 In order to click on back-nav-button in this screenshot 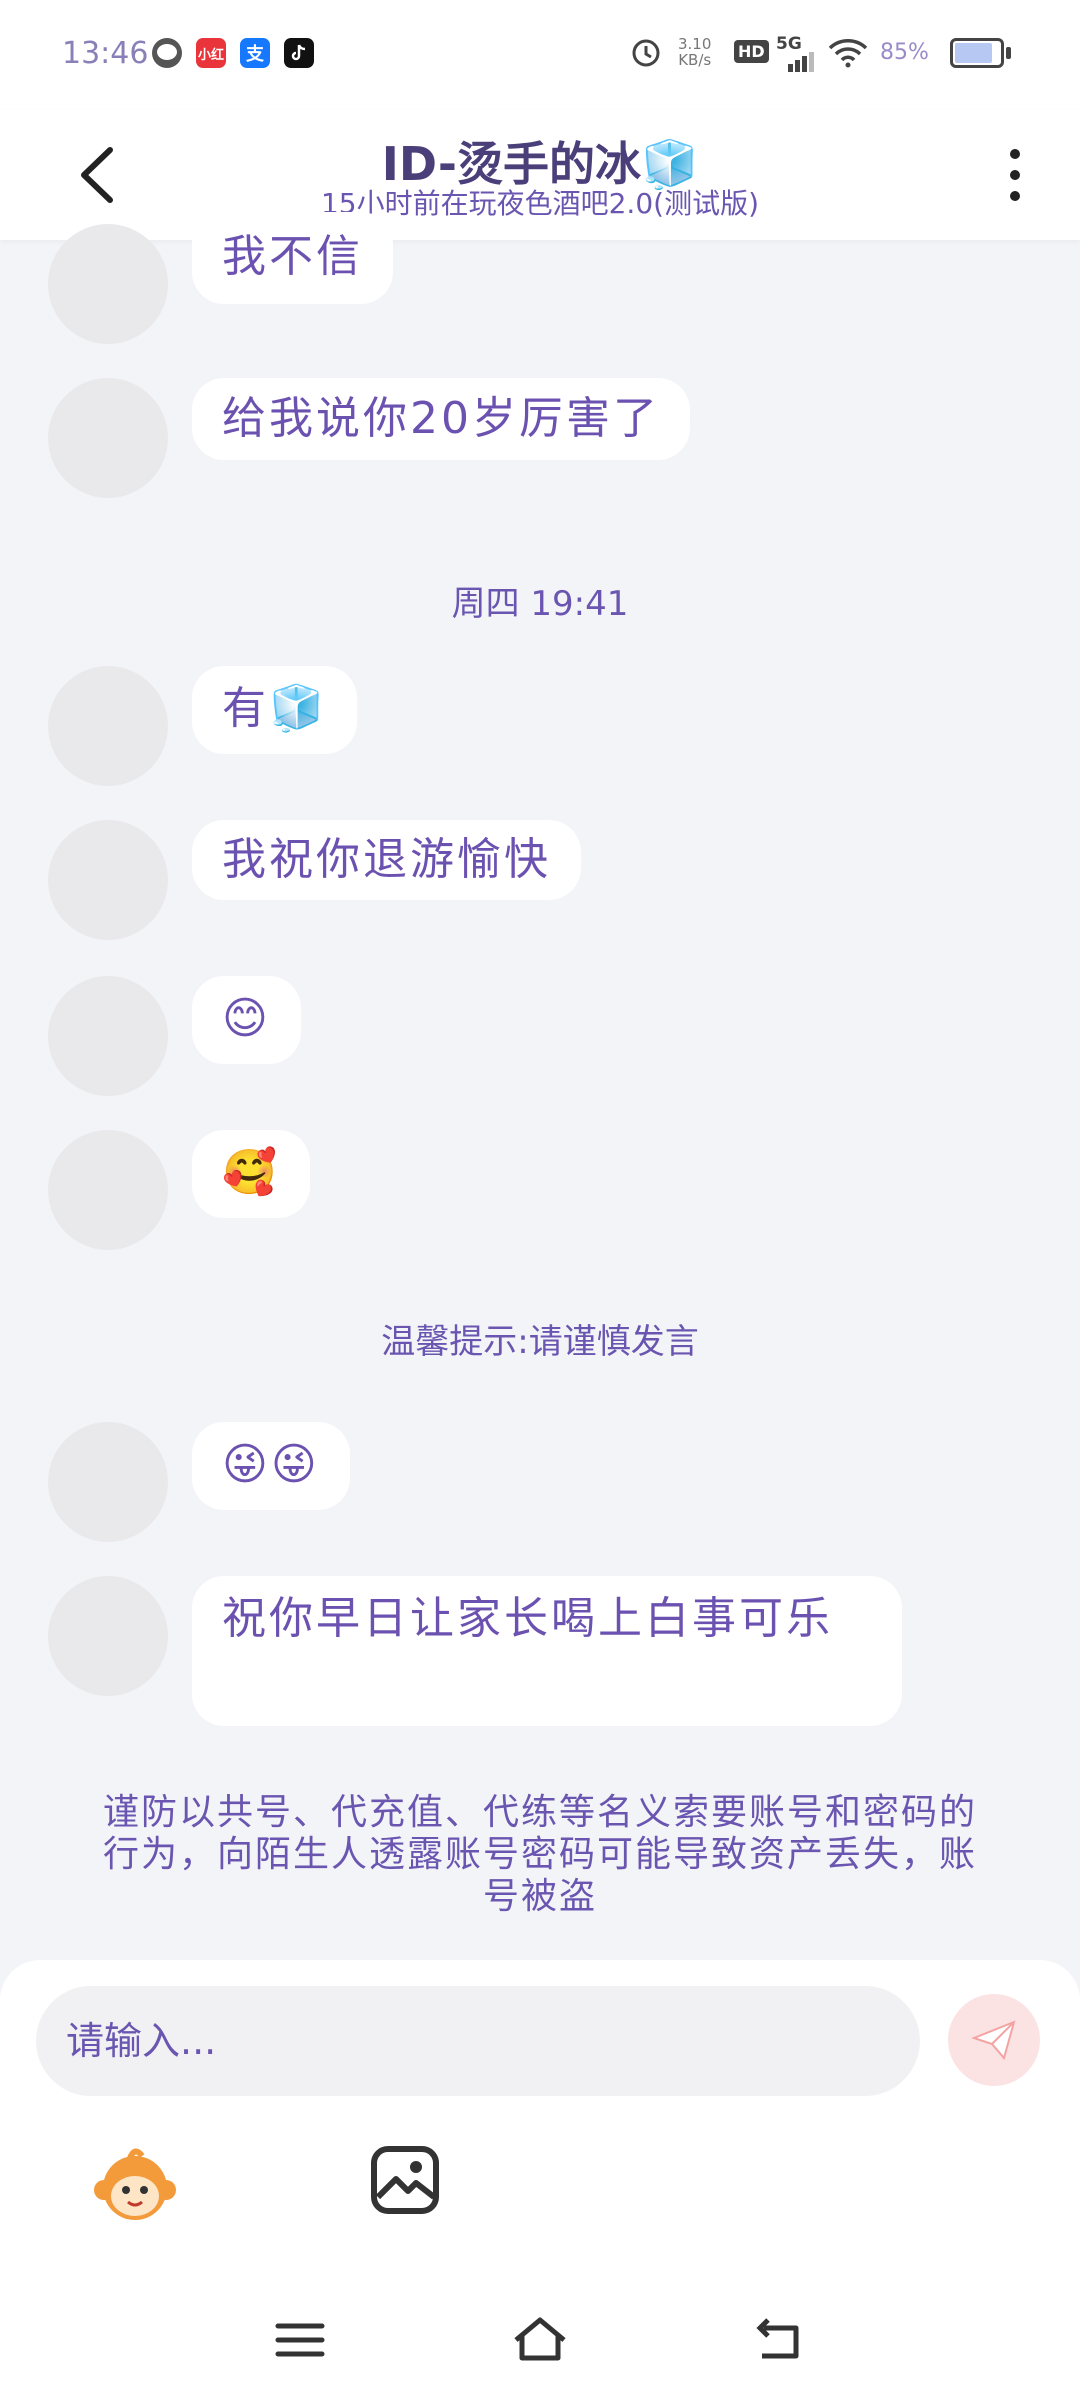, I will do `click(780, 2340)`.